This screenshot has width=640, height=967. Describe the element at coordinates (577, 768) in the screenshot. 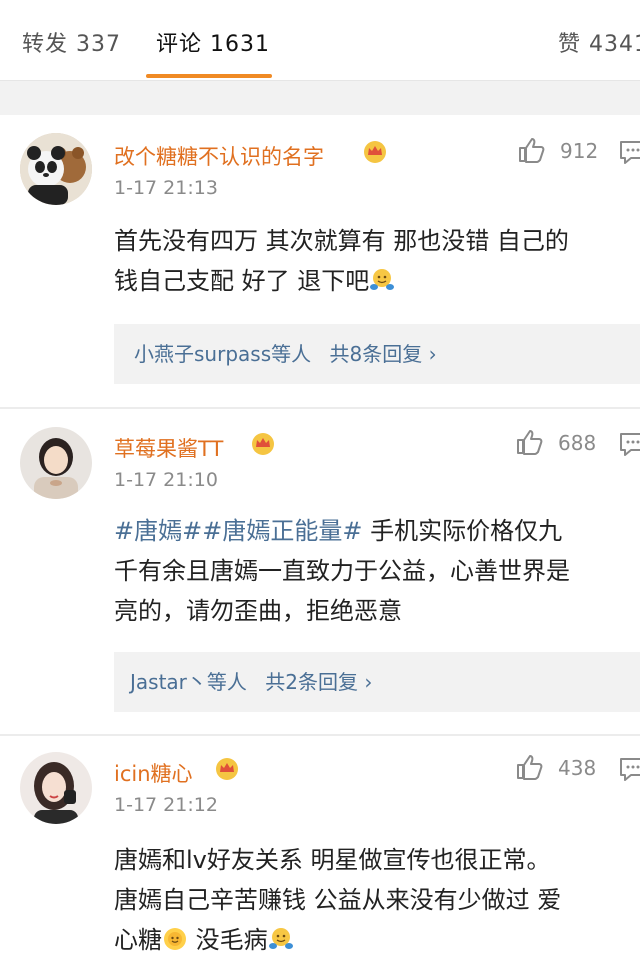

I see `like-count: 438` at that location.